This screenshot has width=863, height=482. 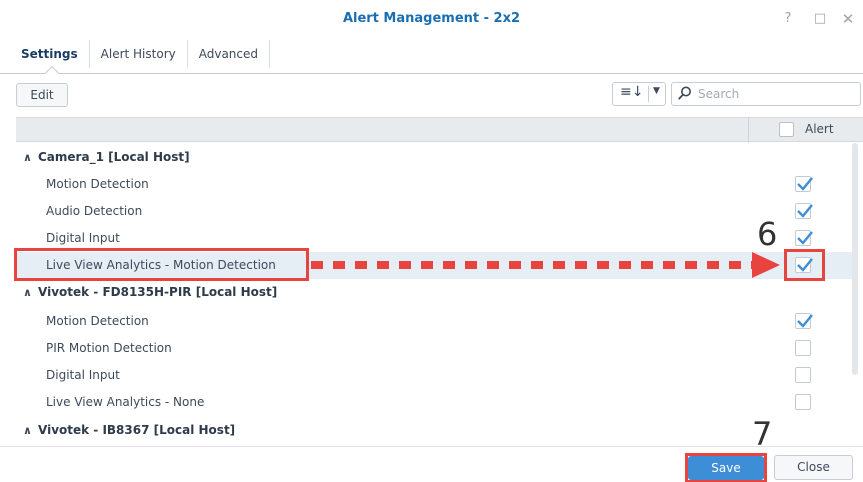 What do you see at coordinates (777, 94) in the screenshot?
I see `search-input` at bounding box center [777, 94].